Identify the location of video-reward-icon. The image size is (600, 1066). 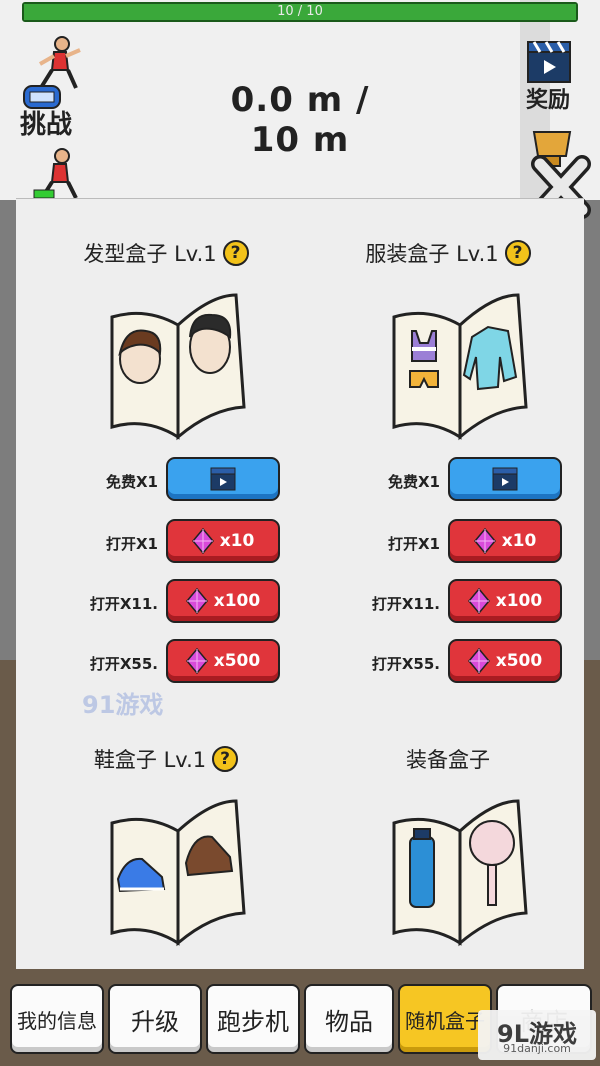
(549, 61).